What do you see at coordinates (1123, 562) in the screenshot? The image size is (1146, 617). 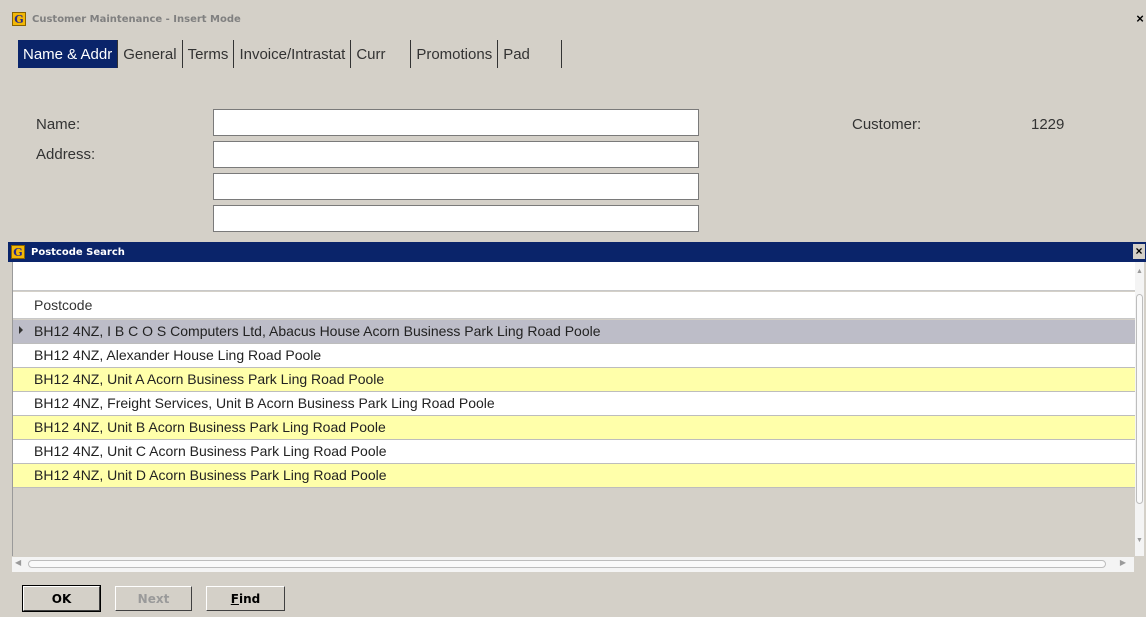 I see `scroll-right-icon: ▶` at bounding box center [1123, 562].